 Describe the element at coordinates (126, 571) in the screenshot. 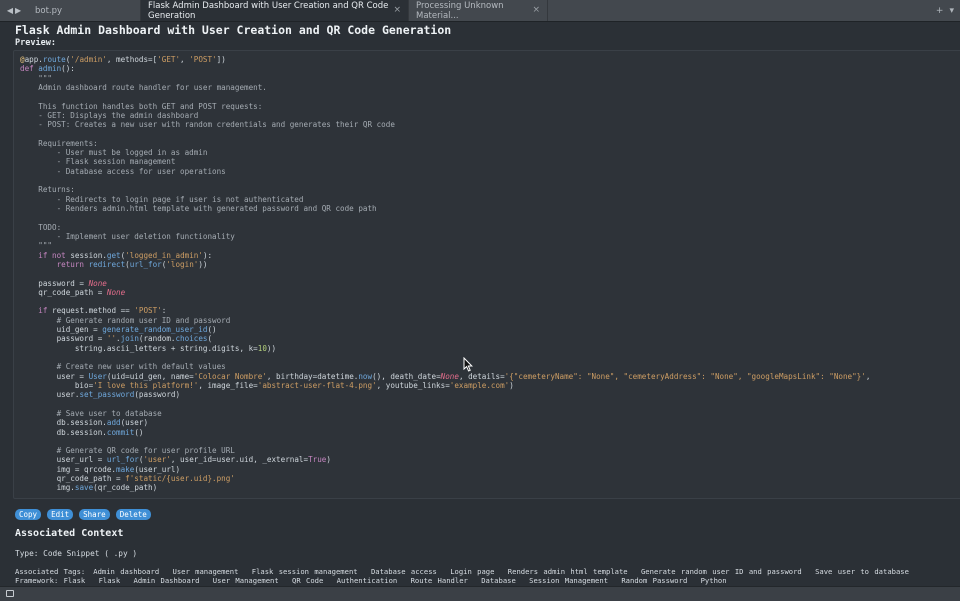

I see `tag-item: Admin dashboard` at that location.